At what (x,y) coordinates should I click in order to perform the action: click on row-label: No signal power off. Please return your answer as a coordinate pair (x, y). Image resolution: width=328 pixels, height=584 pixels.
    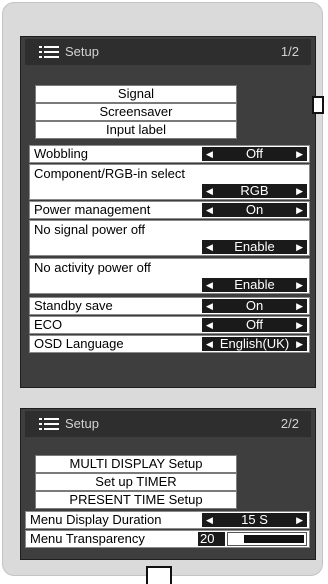
    Looking at the image, I should click on (90, 229).